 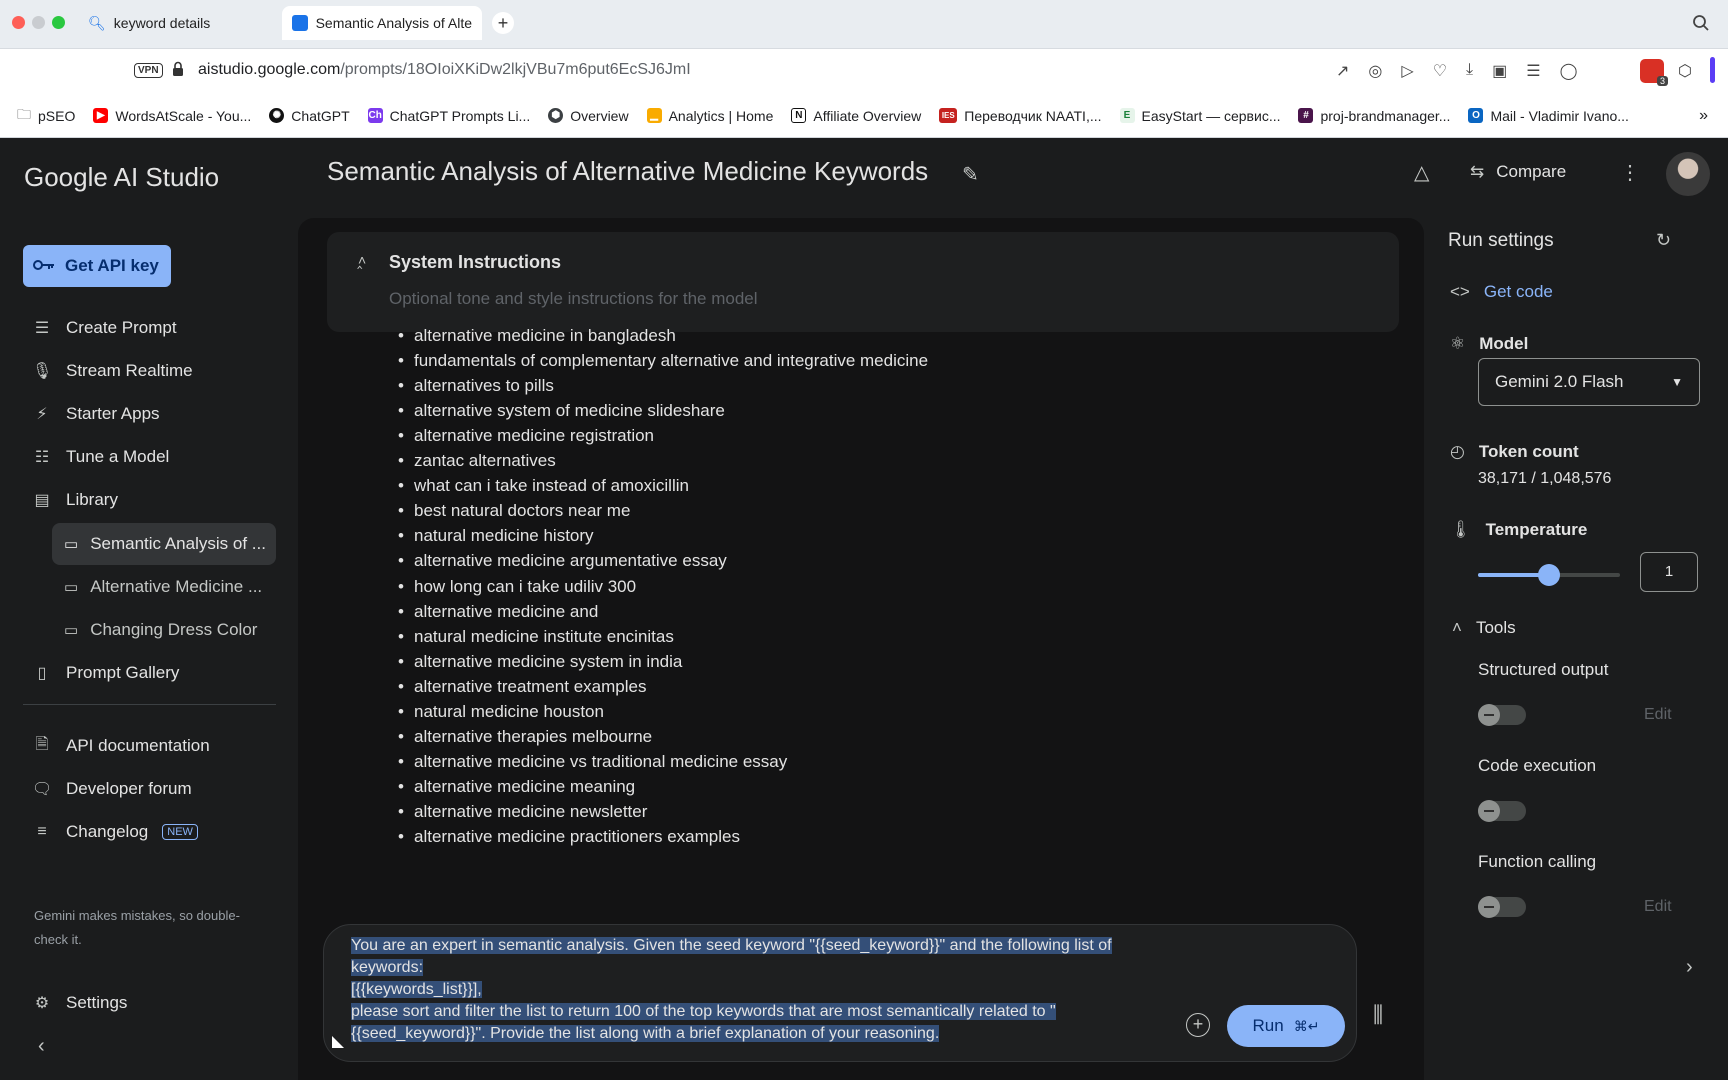 I want to click on temperature-input: 1, so click(x=1669, y=572).